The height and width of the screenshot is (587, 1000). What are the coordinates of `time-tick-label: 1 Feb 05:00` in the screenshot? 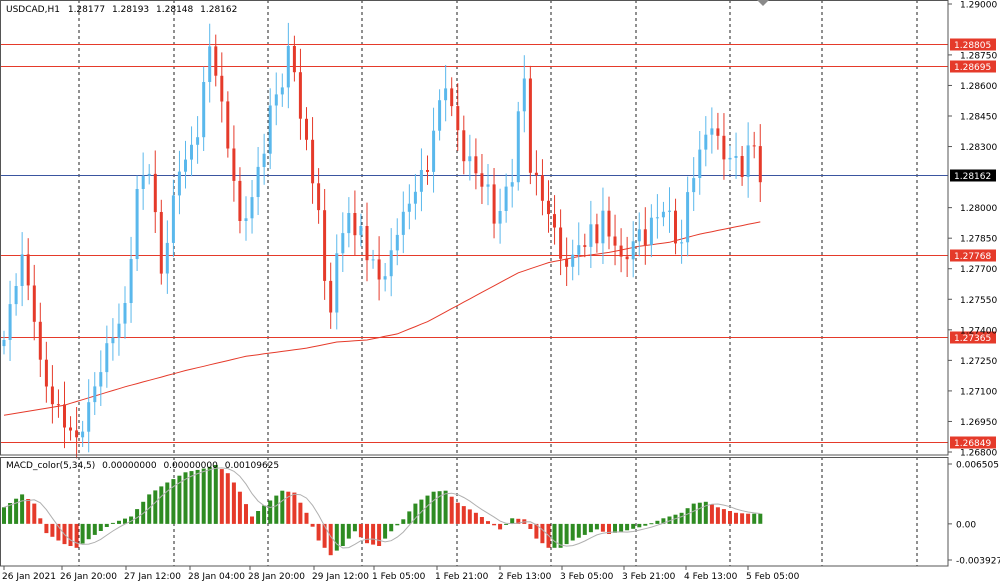 It's located at (399, 577).